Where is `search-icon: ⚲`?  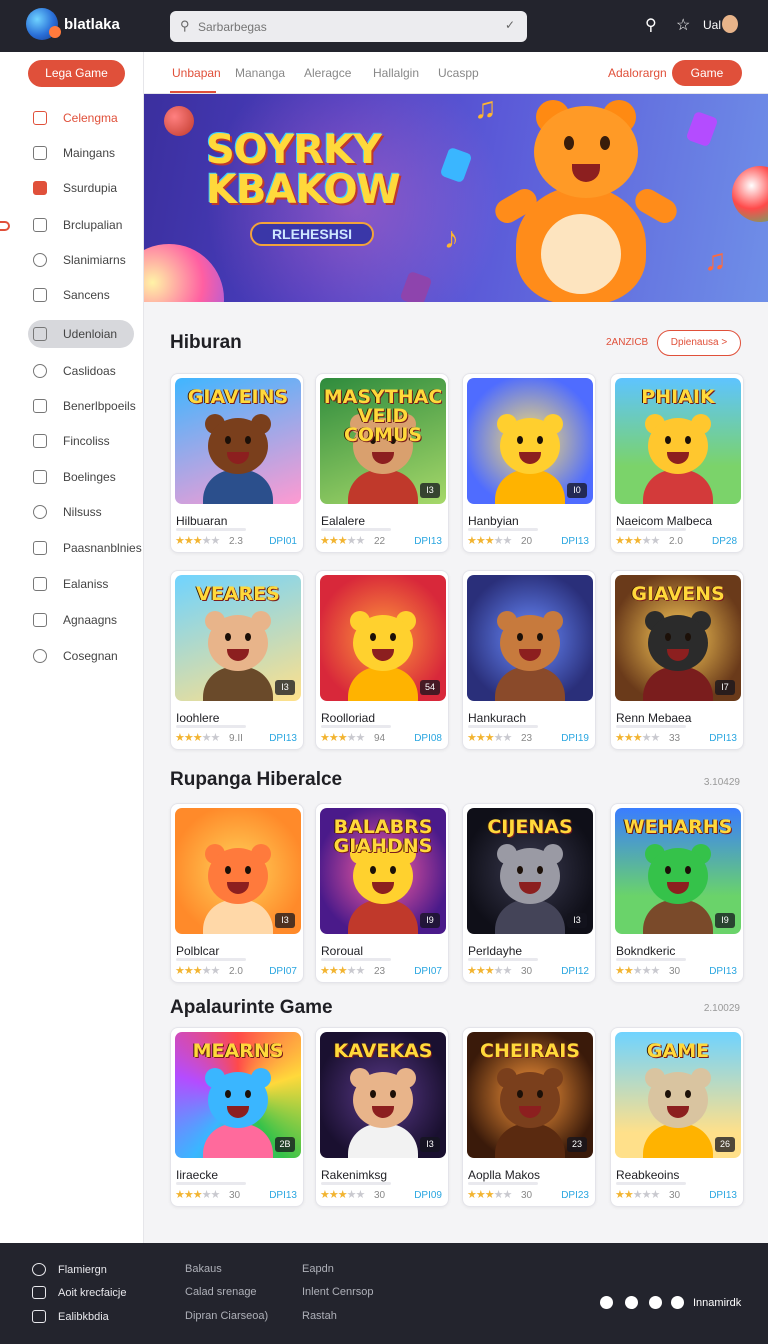 search-icon: ⚲ is located at coordinates (651, 25).